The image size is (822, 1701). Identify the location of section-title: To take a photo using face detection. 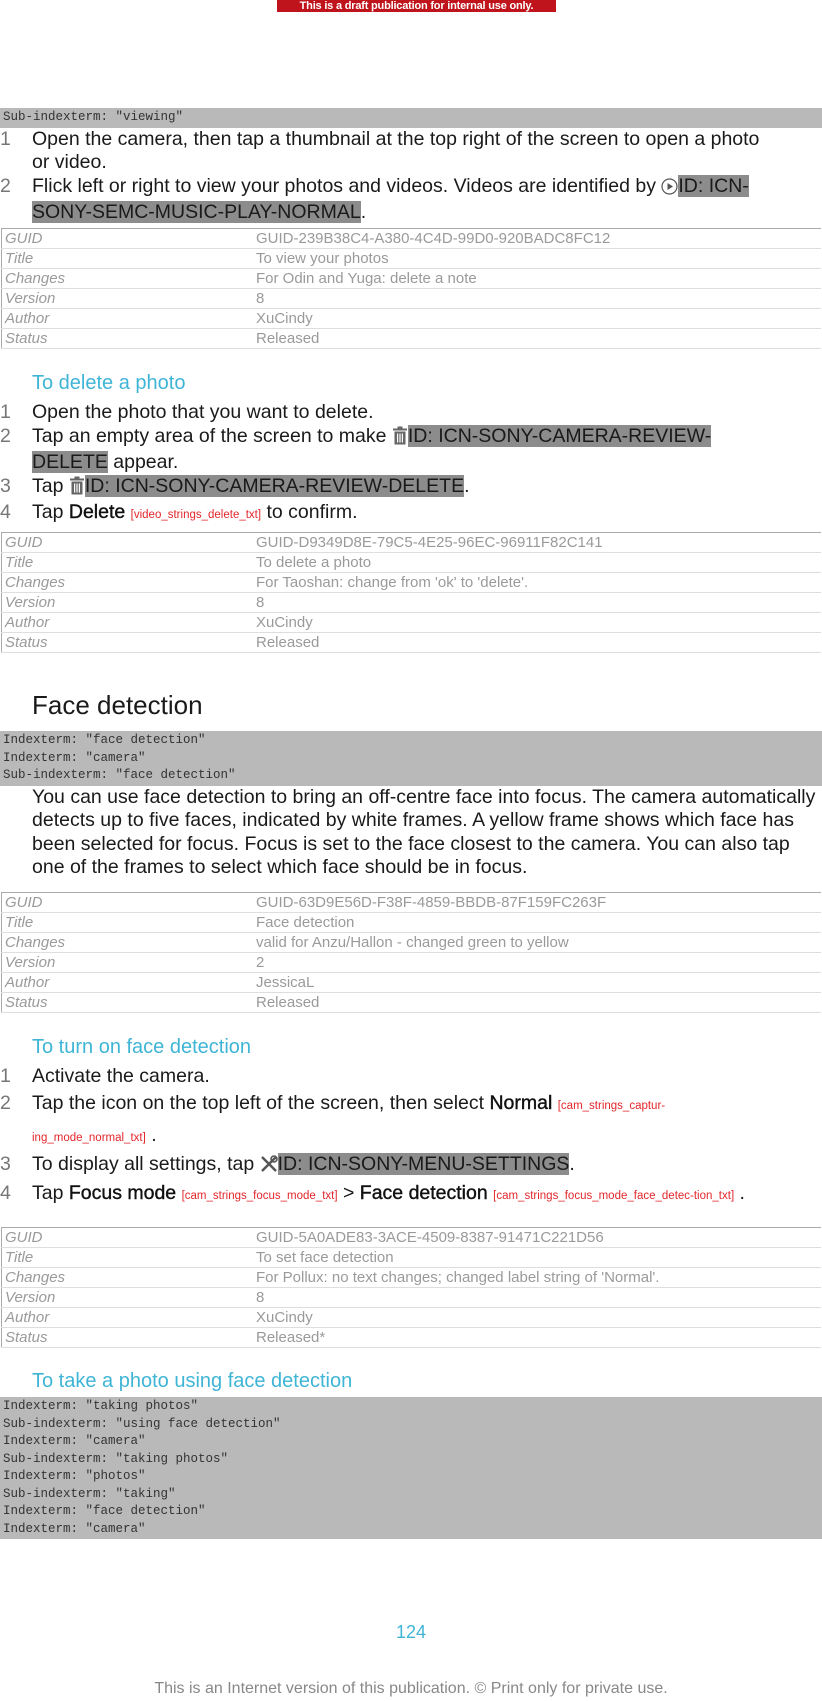
(192, 1381).